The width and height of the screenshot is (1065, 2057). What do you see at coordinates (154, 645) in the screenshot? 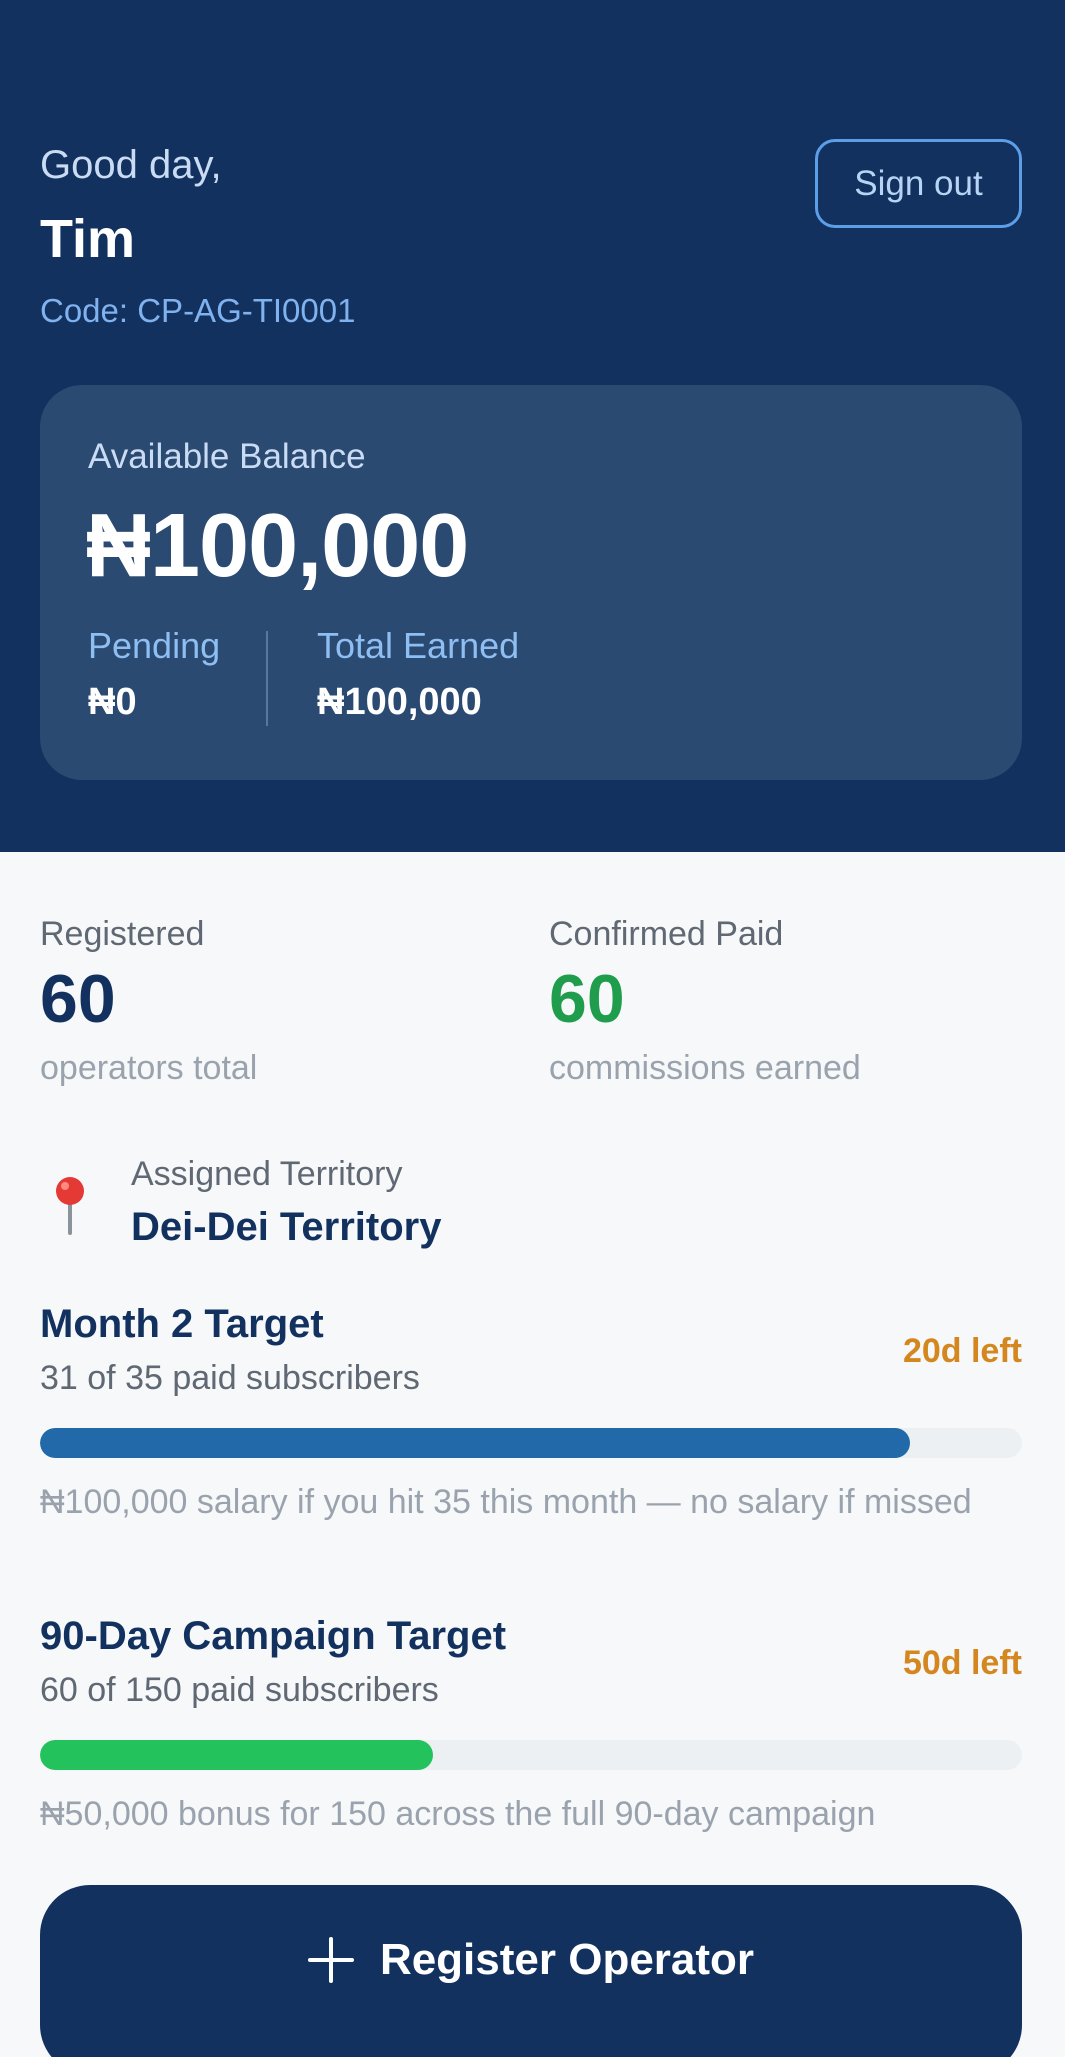
I see `pending-label: Pending` at bounding box center [154, 645].